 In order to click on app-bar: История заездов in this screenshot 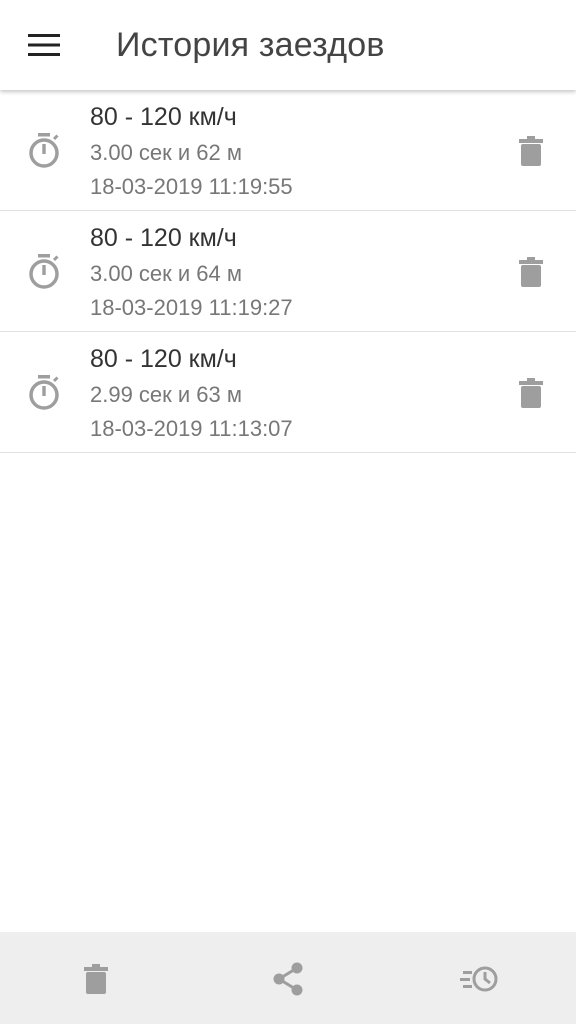, I will do `click(288, 45)`.